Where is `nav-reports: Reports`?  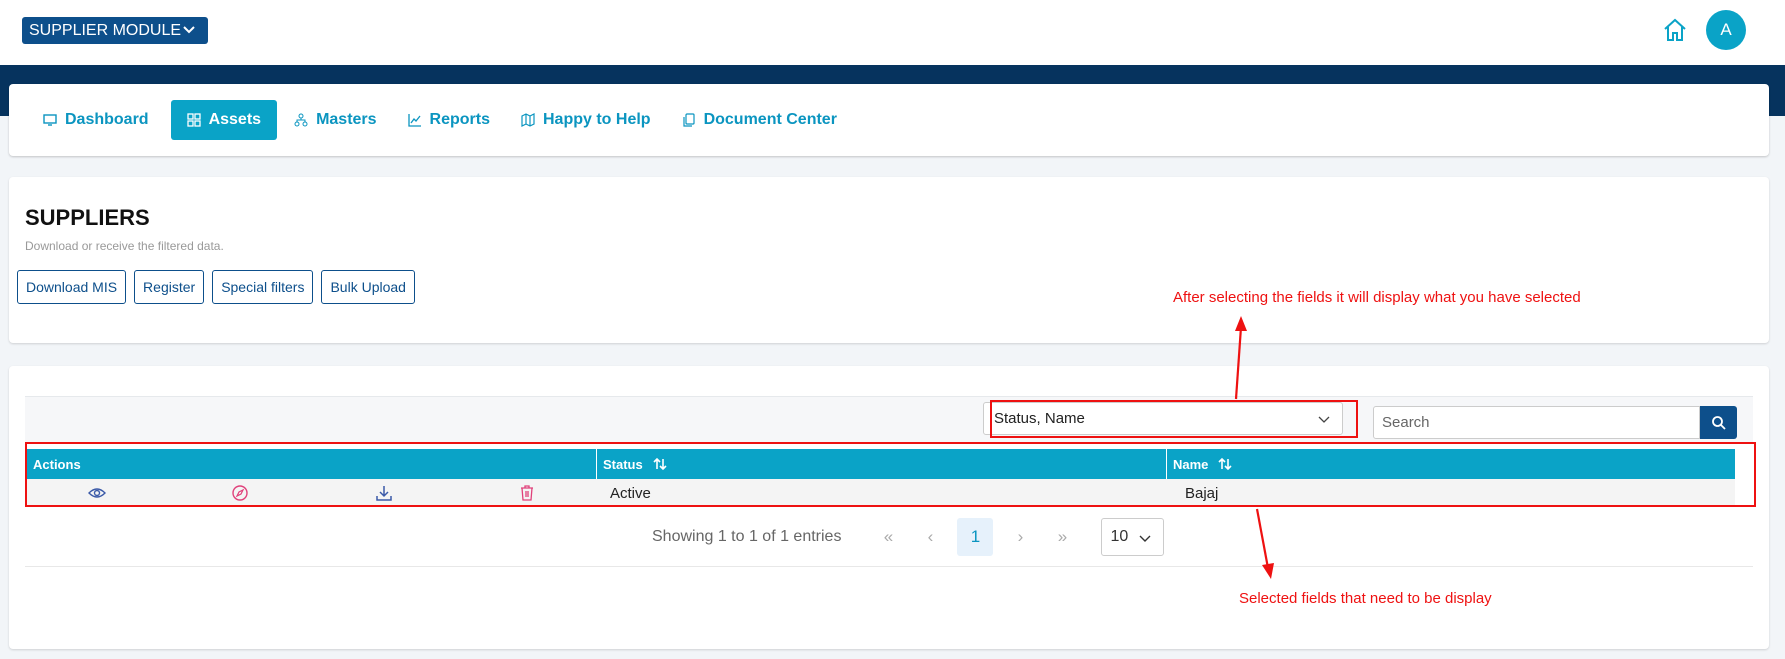 nav-reports: Reports is located at coordinates (451, 120).